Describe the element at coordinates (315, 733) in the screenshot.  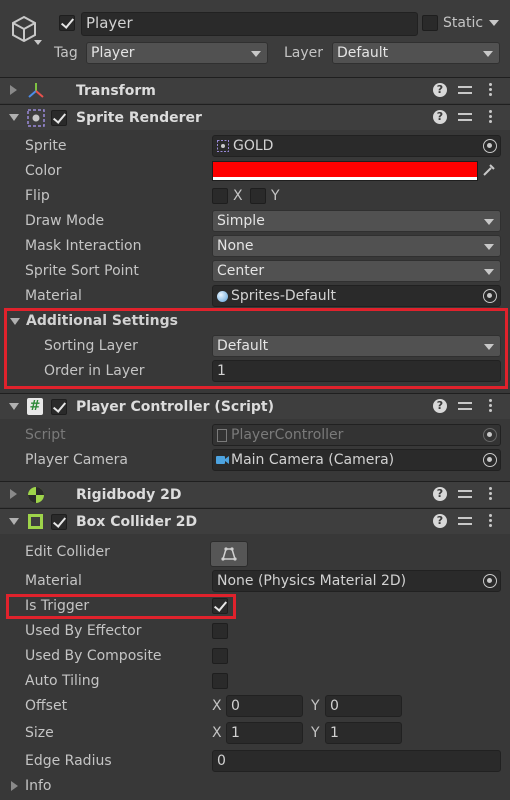
I see `size-y-label: Y` at that location.